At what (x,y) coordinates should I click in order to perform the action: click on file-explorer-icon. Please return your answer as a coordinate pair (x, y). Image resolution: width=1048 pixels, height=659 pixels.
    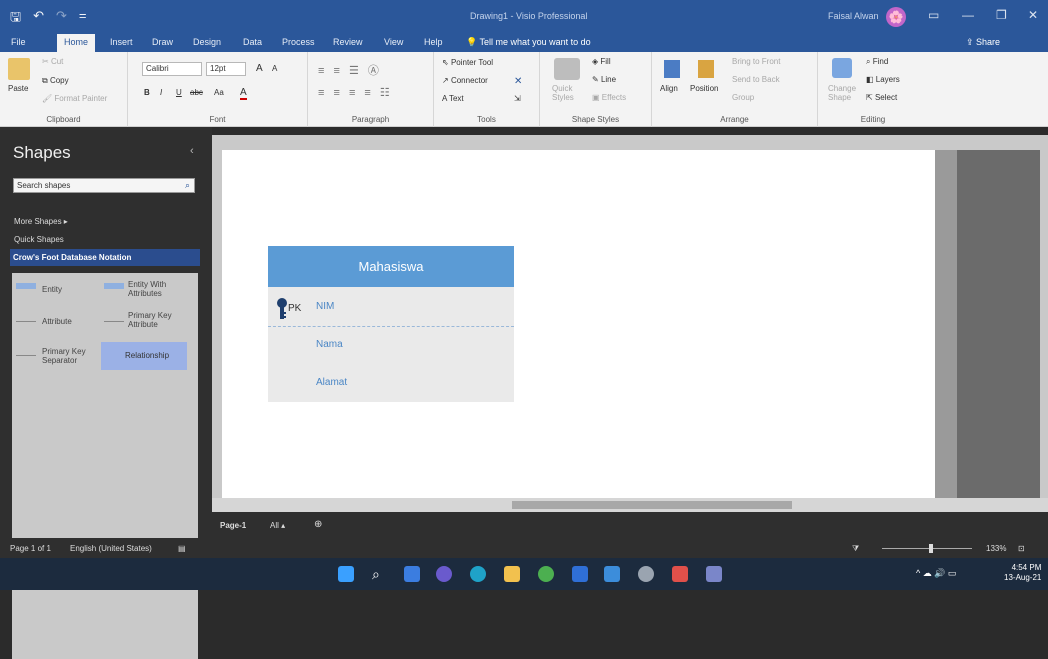
    Looking at the image, I should click on (512, 574).